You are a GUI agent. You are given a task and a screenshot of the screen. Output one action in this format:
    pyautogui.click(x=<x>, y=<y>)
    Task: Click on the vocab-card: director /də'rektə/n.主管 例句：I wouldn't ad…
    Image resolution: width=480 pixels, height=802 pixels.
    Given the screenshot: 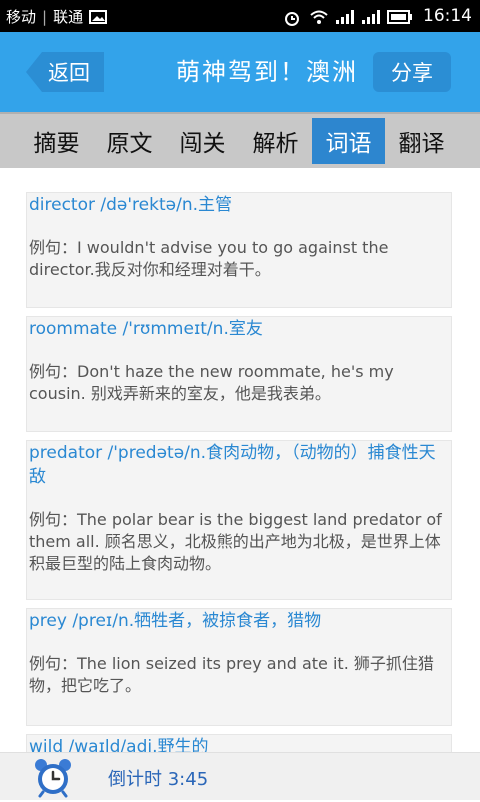 What is the action you would take?
    pyautogui.click(x=239, y=250)
    